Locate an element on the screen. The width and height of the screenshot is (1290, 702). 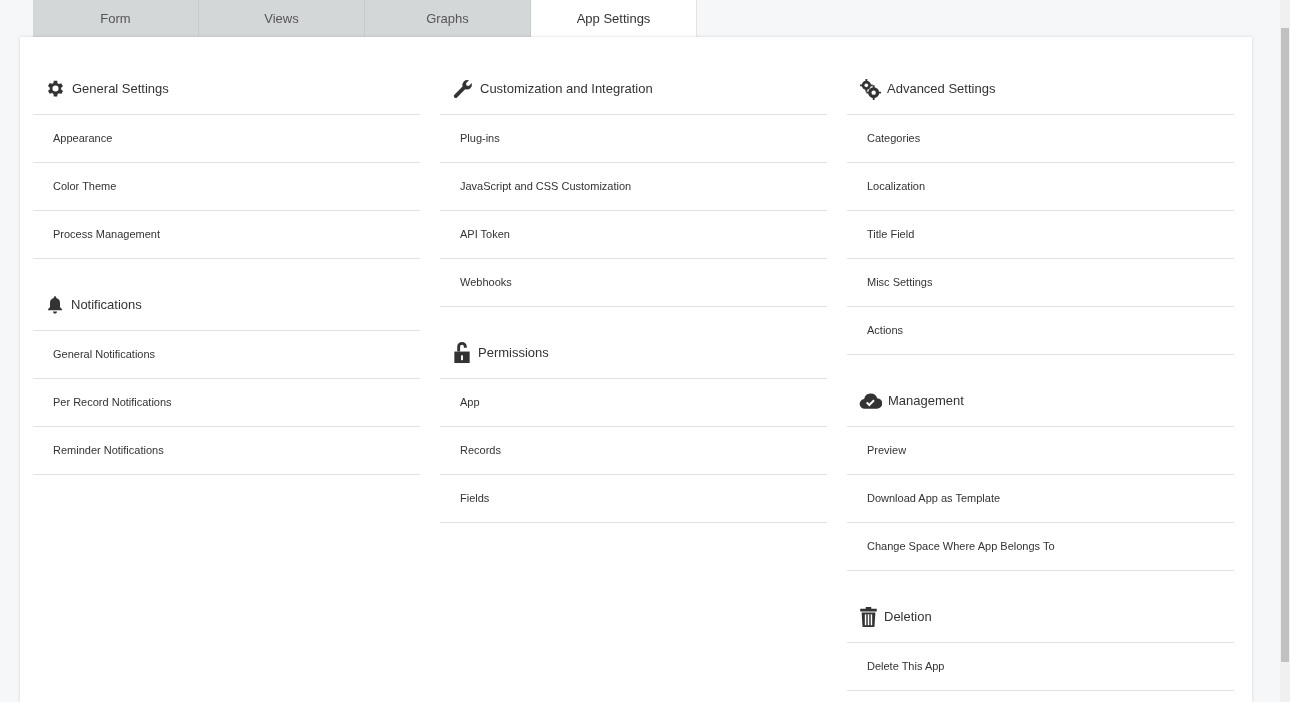
settings-link: Download App as Template is located at coordinates (934, 498).